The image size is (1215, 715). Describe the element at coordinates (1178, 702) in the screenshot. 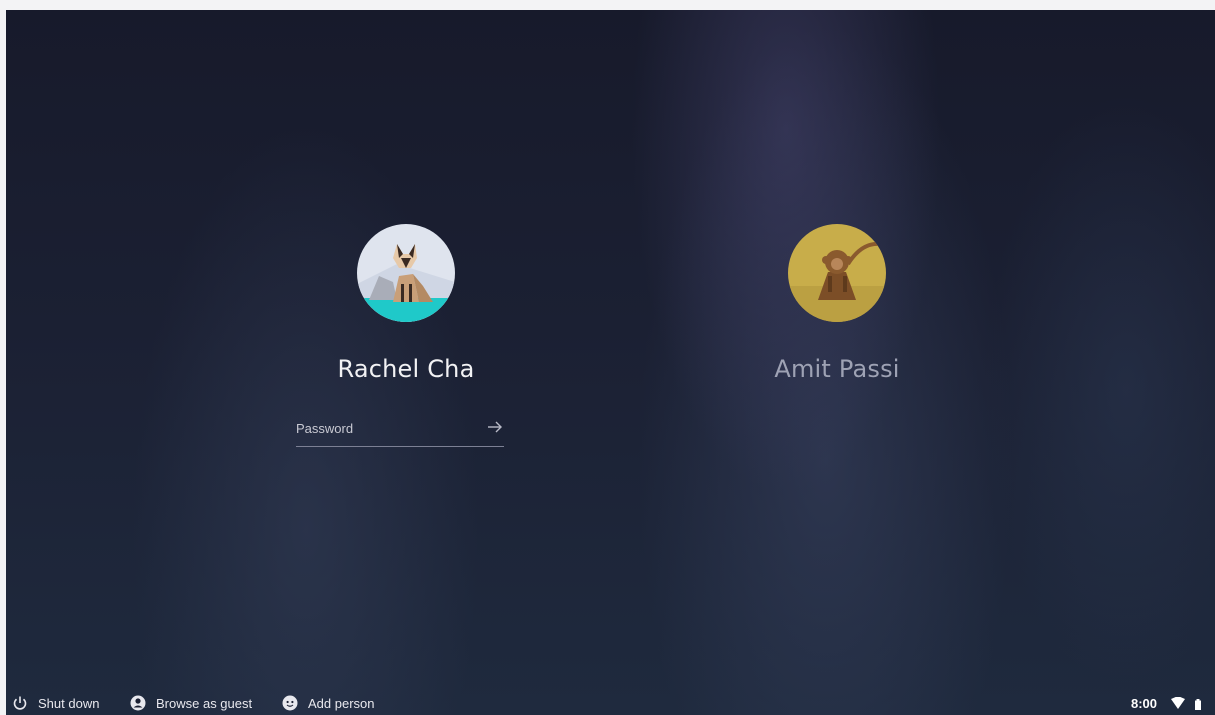

I see `wifi-icon` at that location.